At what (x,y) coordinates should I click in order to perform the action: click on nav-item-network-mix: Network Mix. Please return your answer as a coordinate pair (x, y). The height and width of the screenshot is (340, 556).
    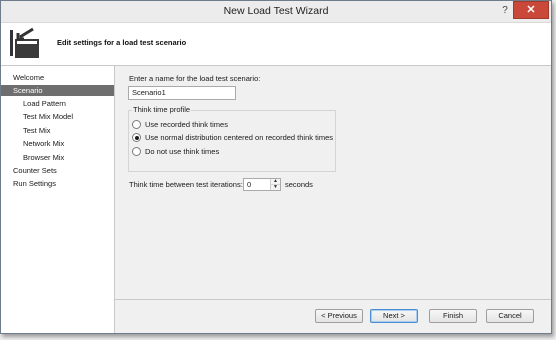
    Looking at the image, I should click on (57, 143).